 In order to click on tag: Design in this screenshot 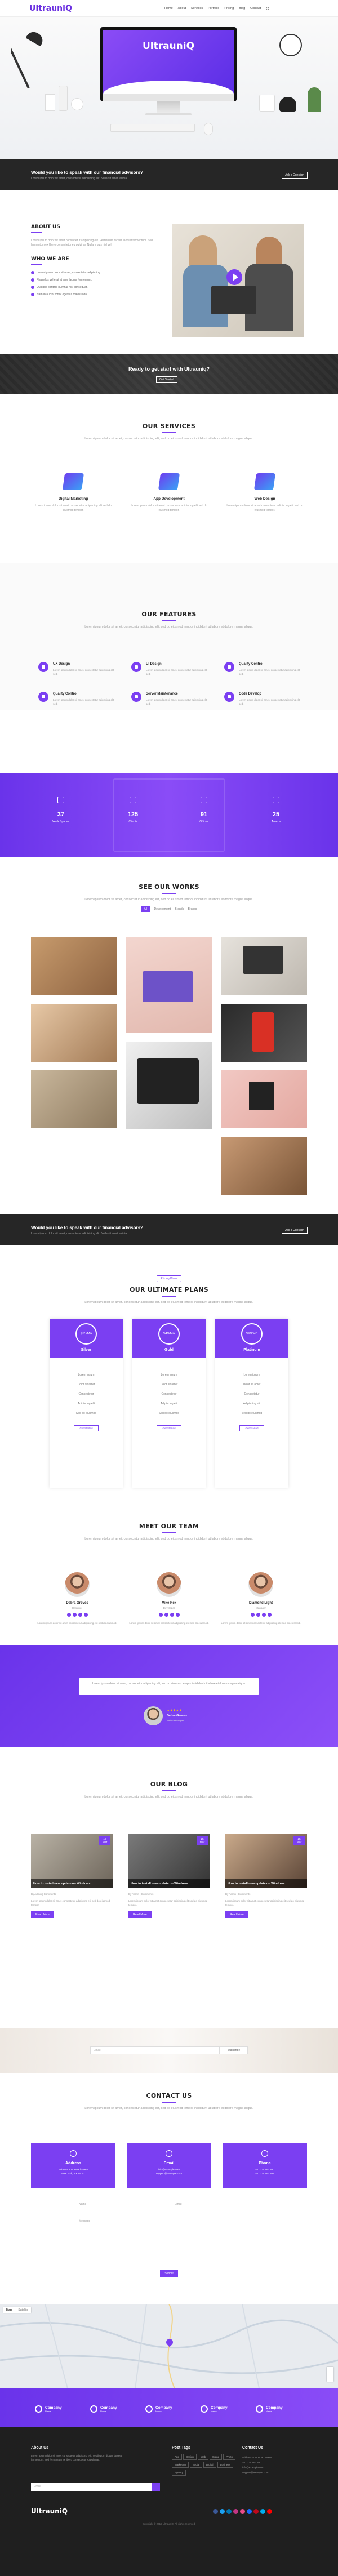, I will do `click(190, 2457)`.